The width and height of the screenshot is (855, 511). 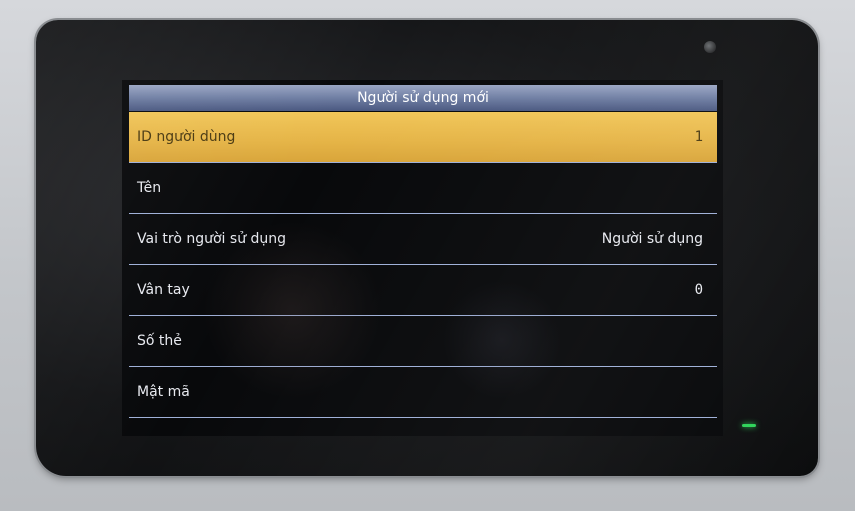 What do you see at coordinates (163, 392) in the screenshot?
I see `row-label: Mật mã` at bounding box center [163, 392].